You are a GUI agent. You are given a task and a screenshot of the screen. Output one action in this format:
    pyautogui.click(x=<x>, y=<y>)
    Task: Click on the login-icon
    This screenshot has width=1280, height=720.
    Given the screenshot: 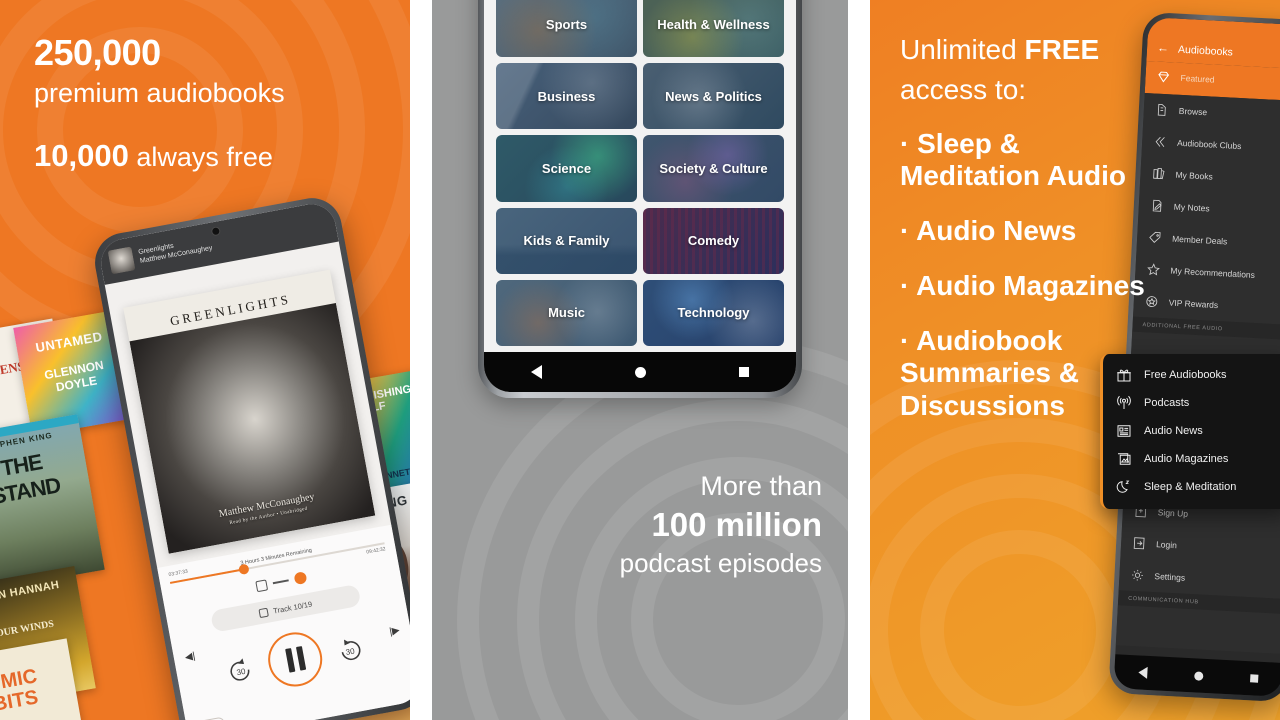 What is the action you would take?
    pyautogui.click(x=1139, y=543)
    